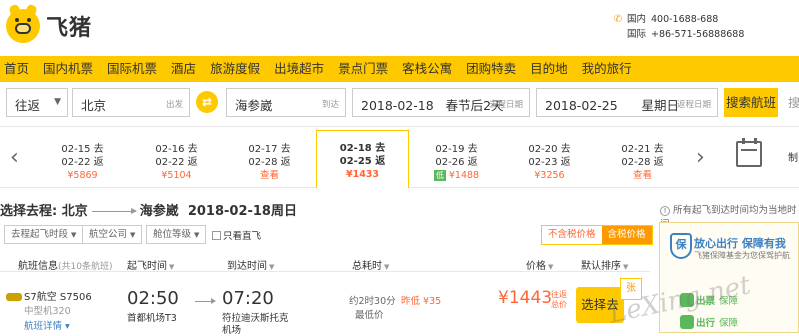 This screenshot has height=336, width=799. I want to click on price-note: 往返总价, so click(559, 299).